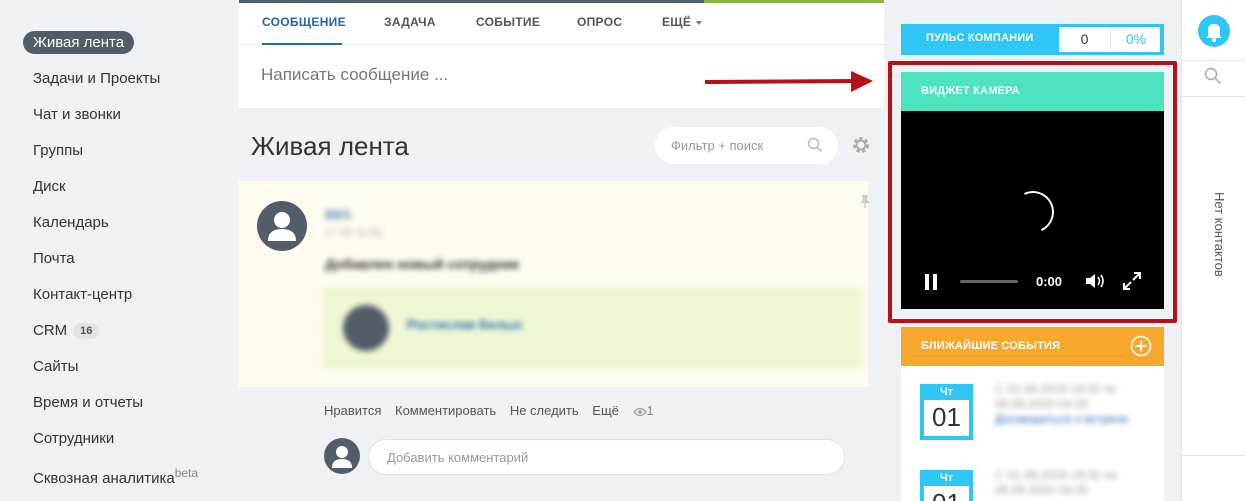 The height and width of the screenshot is (501, 1245). What do you see at coordinates (980, 38) in the screenshot?
I see `pulse-label: ПУЛЬС КОМПАНИИ` at bounding box center [980, 38].